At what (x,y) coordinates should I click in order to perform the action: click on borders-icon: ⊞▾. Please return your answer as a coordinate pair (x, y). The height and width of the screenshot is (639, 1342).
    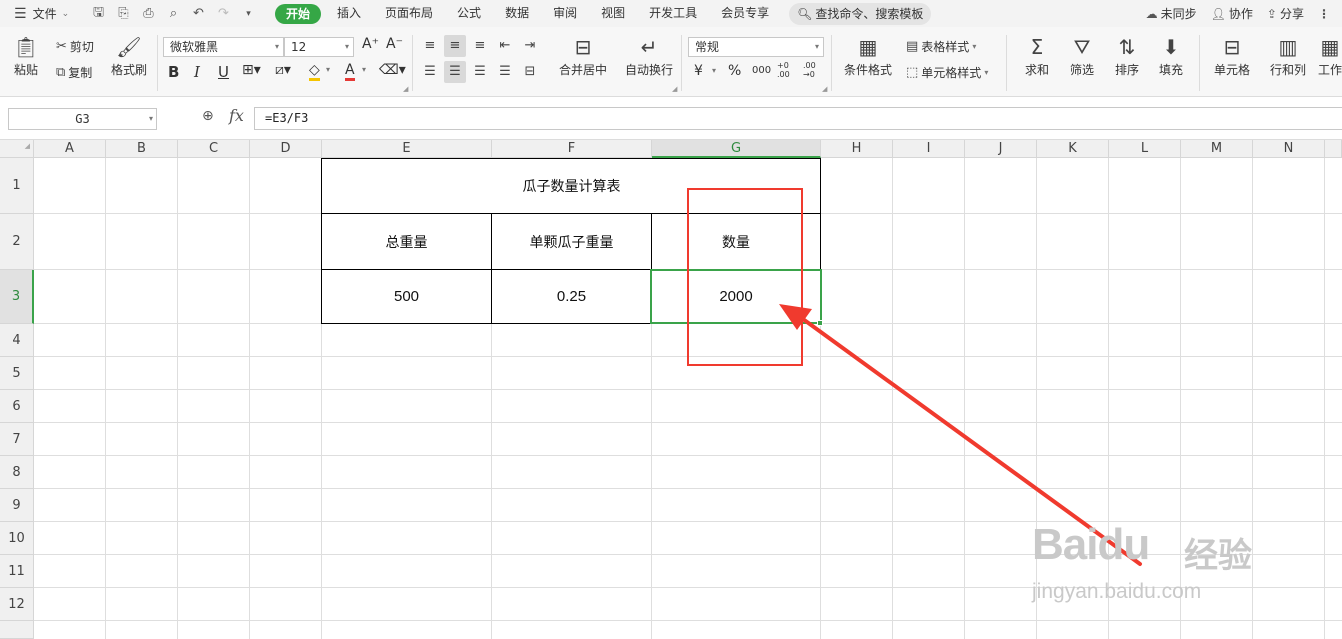
    Looking at the image, I should click on (251, 70).